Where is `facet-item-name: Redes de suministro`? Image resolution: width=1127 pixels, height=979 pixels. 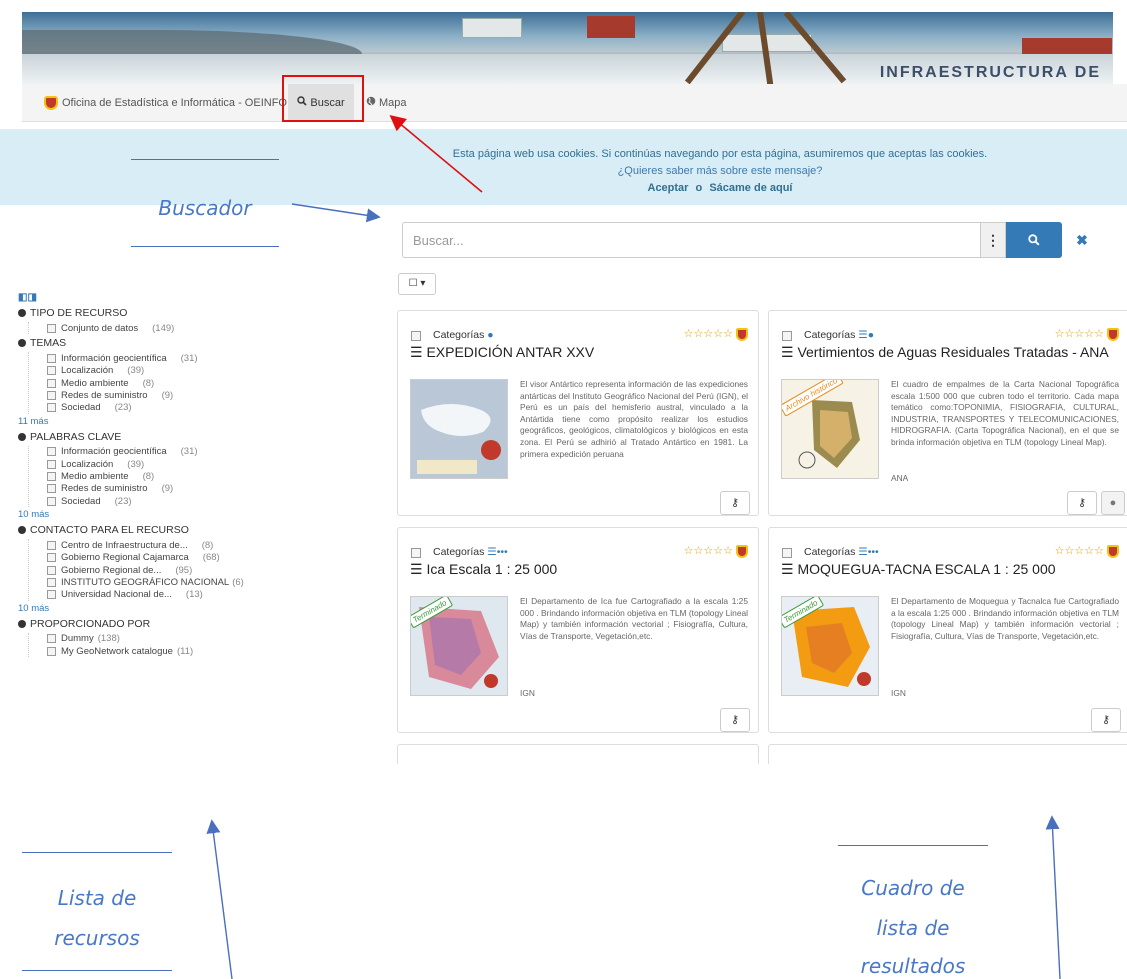 facet-item-name: Redes de suministro is located at coordinates (104, 489).